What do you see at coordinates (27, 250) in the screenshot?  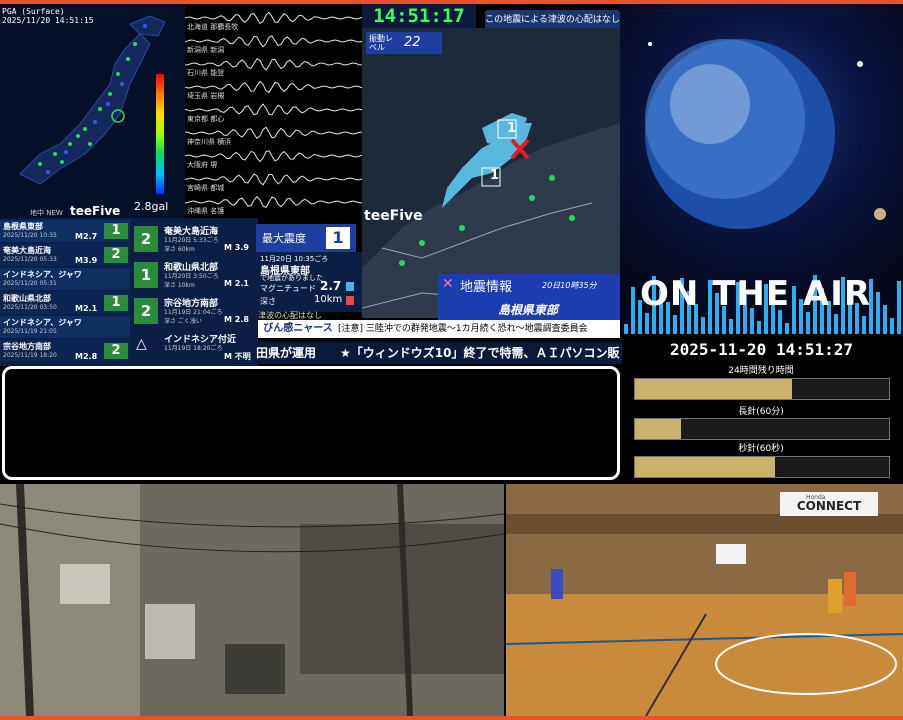 I see `quake-region: 奄美大島近海` at bounding box center [27, 250].